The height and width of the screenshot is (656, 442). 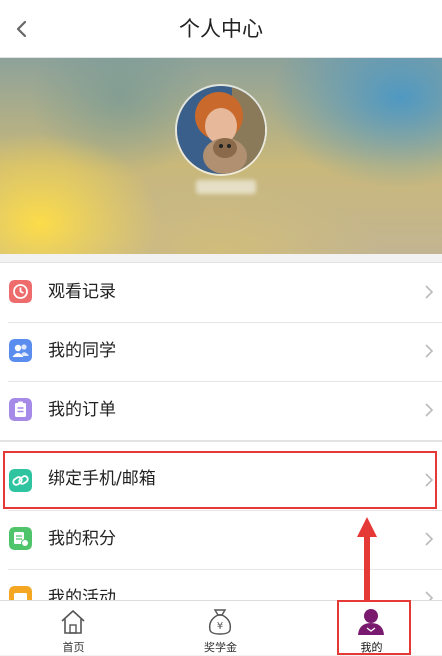 What do you see at coordinates (20, 409) in the screenshot?
I see `order-icon` at bounding box center [20, 409].